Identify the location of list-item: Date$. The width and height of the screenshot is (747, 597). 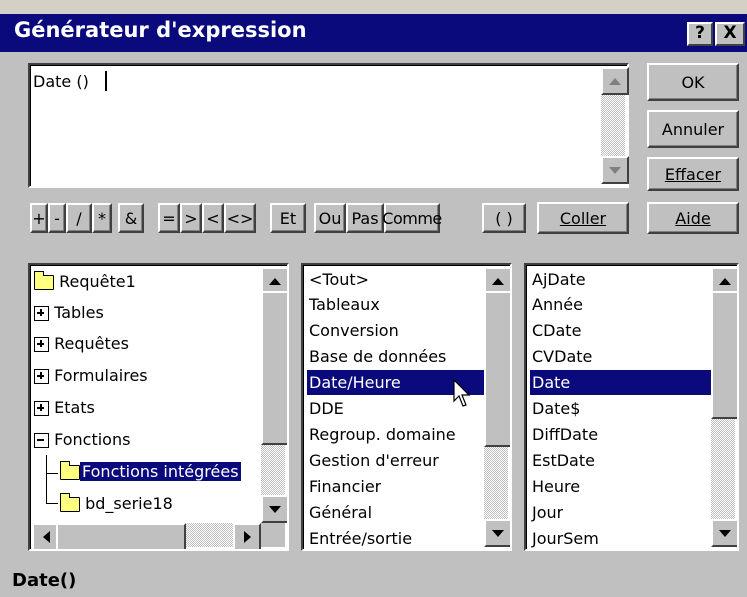
(555, 408).